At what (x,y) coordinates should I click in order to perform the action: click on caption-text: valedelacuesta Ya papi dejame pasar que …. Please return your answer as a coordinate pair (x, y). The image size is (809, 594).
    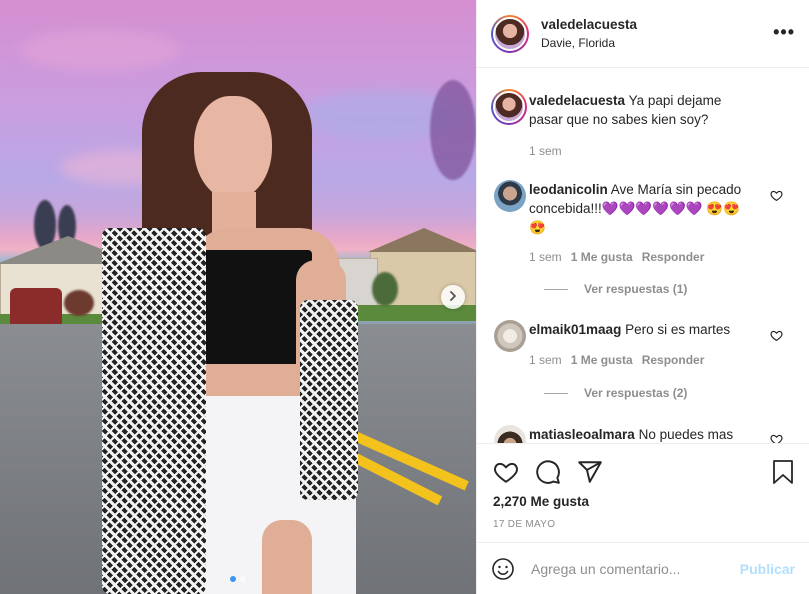
    Looking at the image, I should click on (636, 110).